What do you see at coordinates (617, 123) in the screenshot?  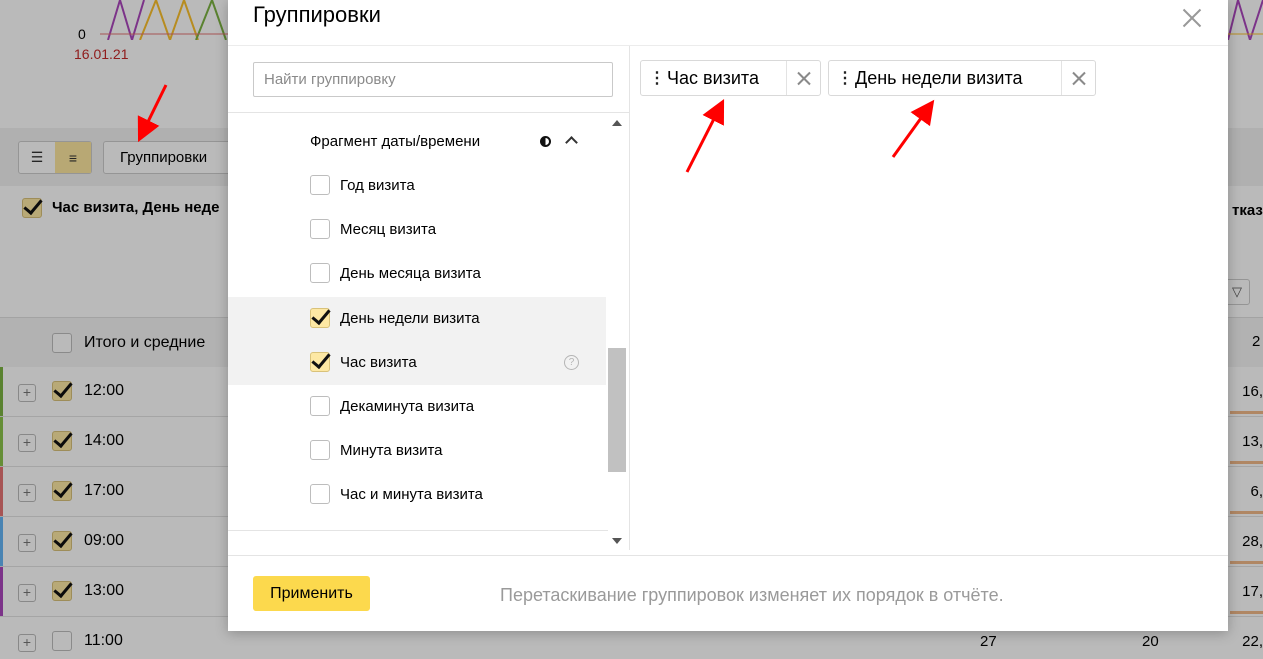 I see `scroll-up-icon` at bounding box center [617, 123].